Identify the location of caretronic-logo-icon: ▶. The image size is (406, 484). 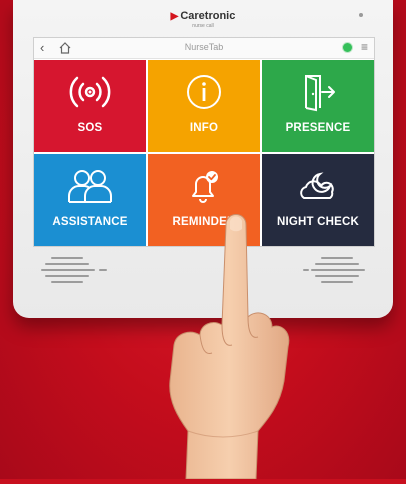
(174, 16).